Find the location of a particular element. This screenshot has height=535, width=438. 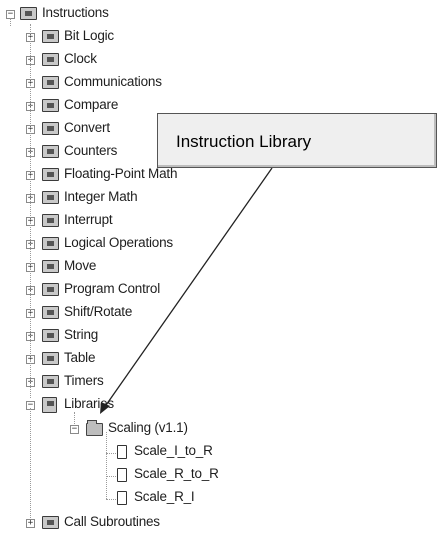

tree-node-bit-logic: + Bit Logic is located at coordinates (110, 37).